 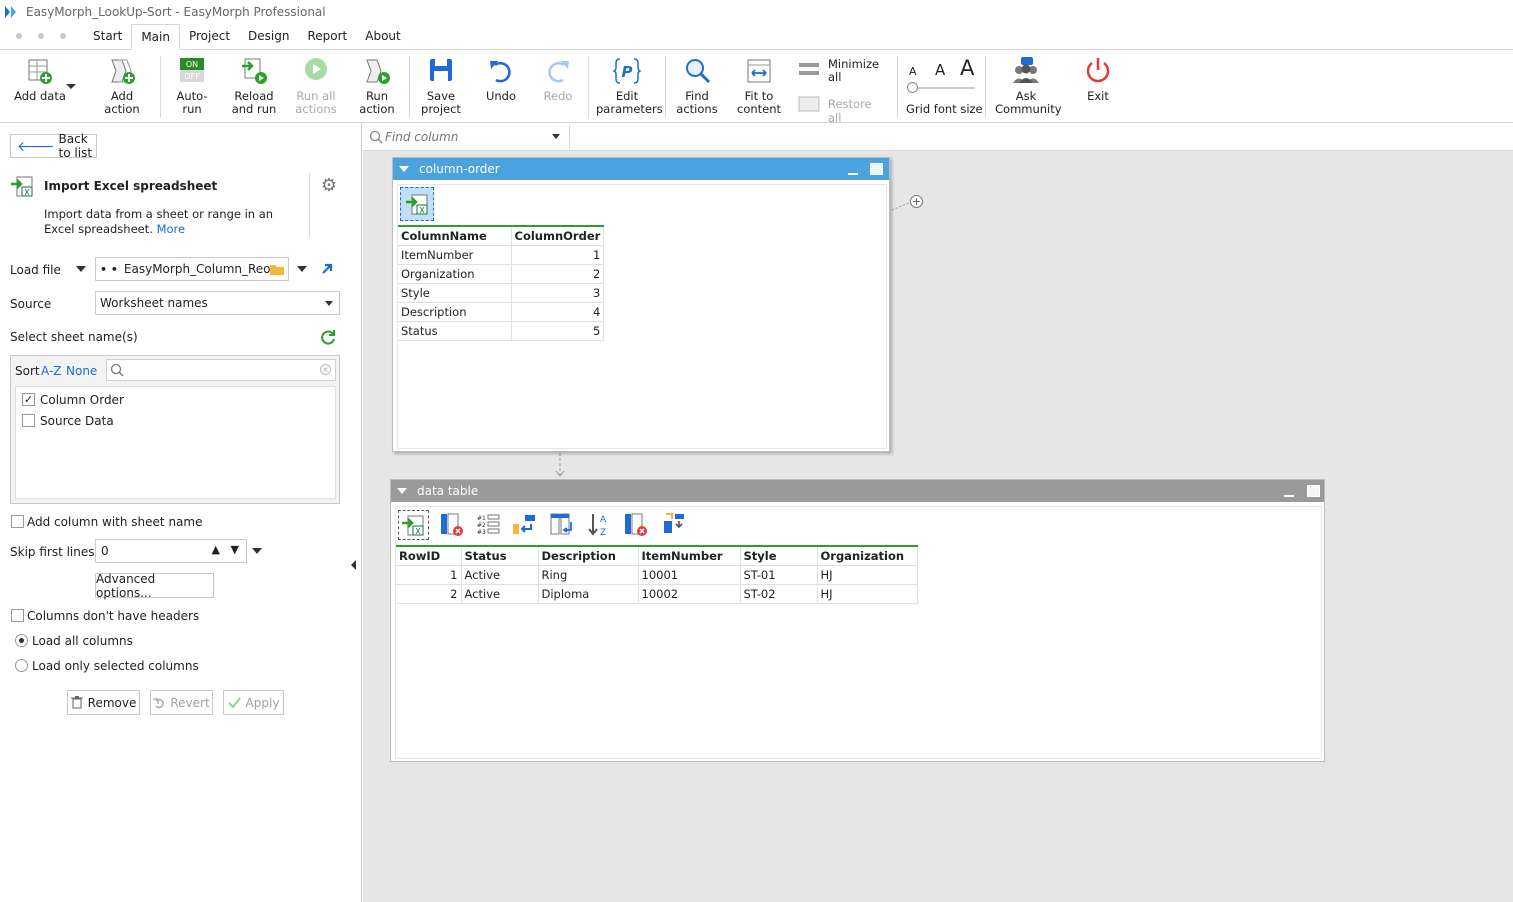 What do you see at coordinates (697, 96) in the screenshot?
I see `find-actions-label: Find` at bounding box center [697, 96].